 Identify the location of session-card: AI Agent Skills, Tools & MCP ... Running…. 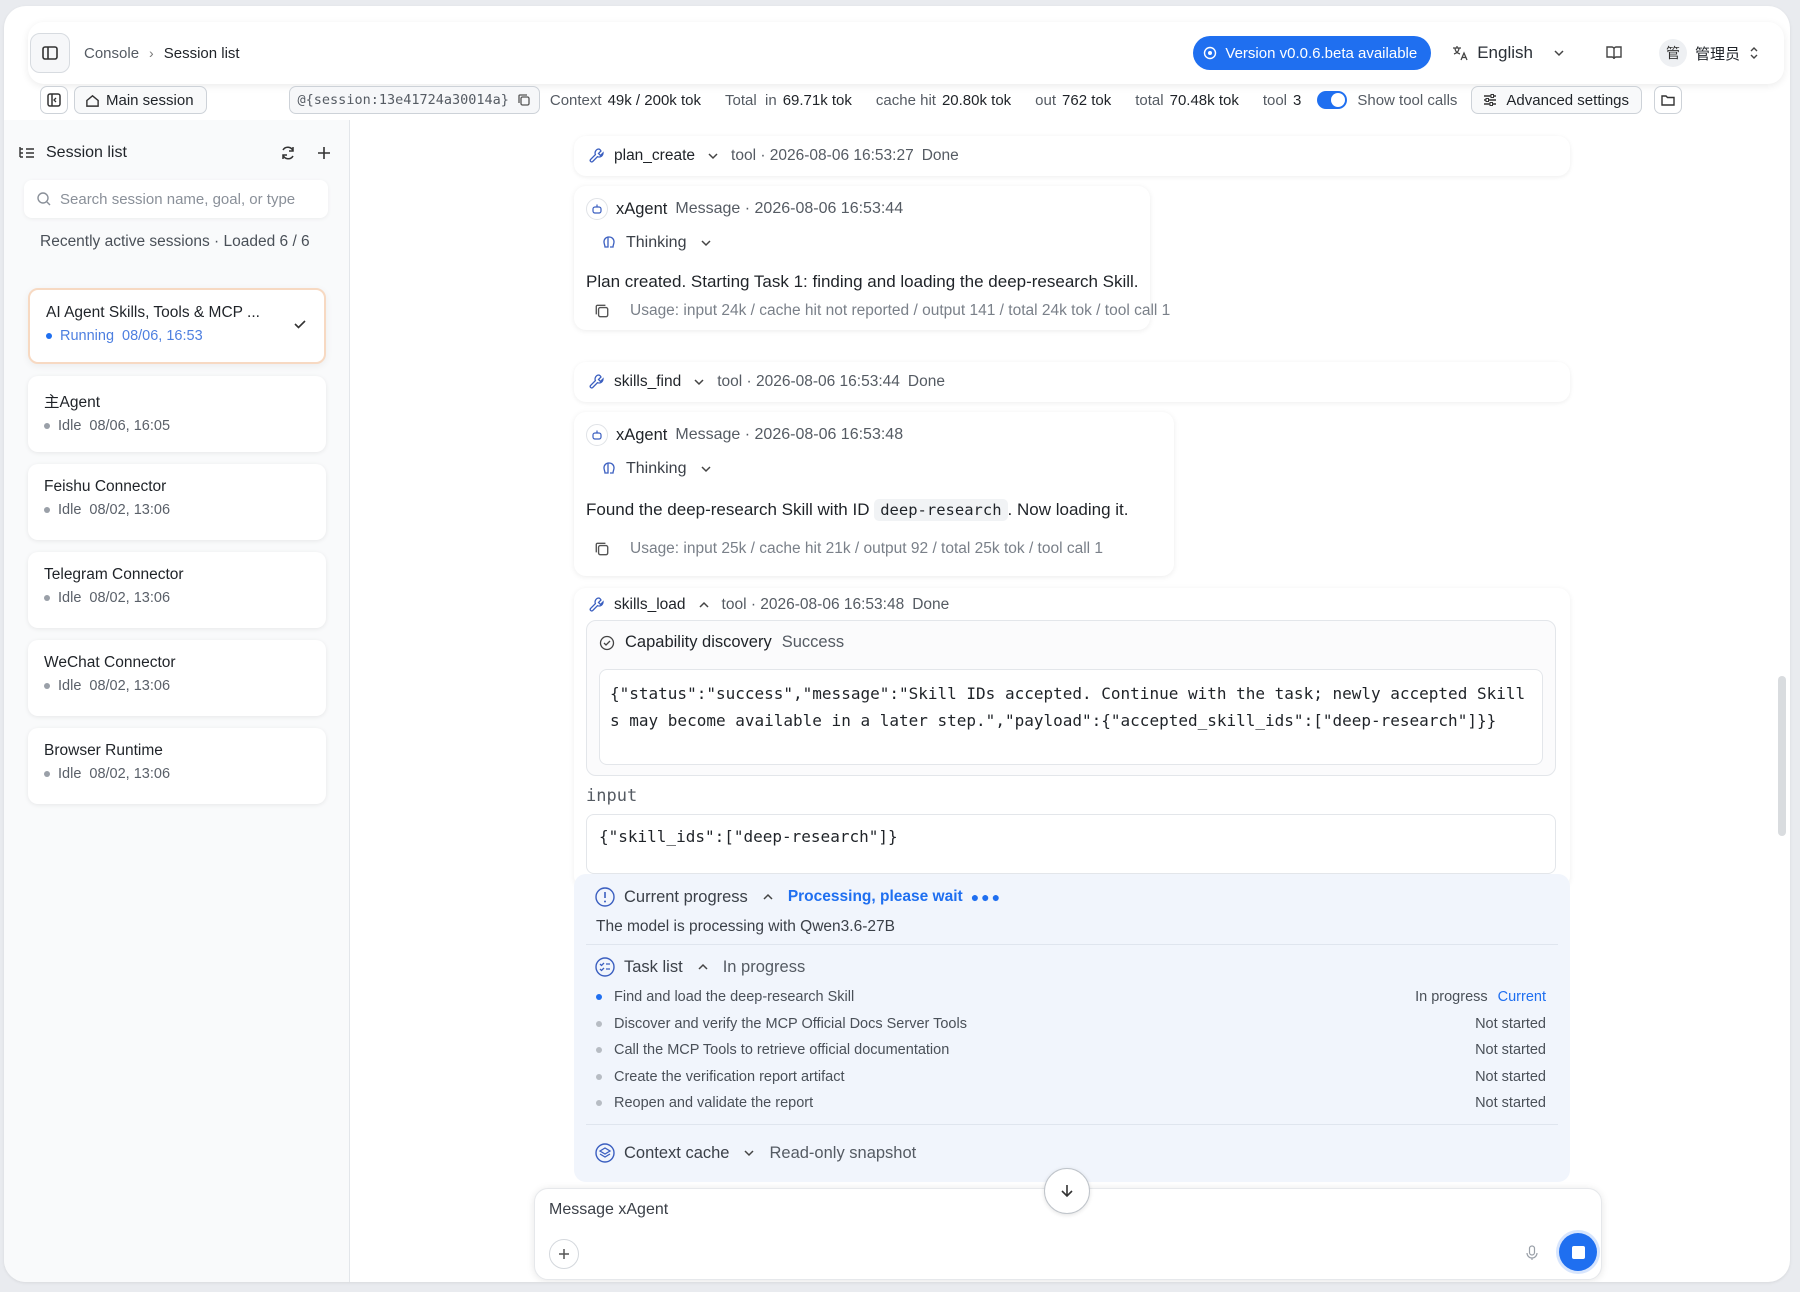
(177, 326).